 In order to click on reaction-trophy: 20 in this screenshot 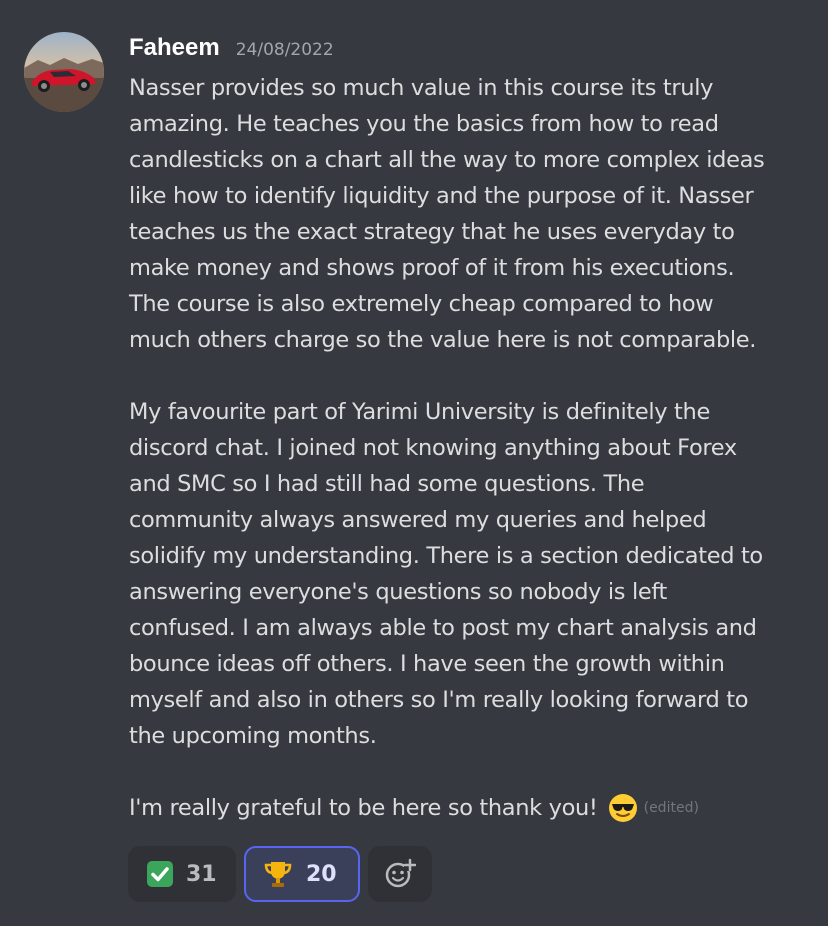, I will do `click(302, 874)`.